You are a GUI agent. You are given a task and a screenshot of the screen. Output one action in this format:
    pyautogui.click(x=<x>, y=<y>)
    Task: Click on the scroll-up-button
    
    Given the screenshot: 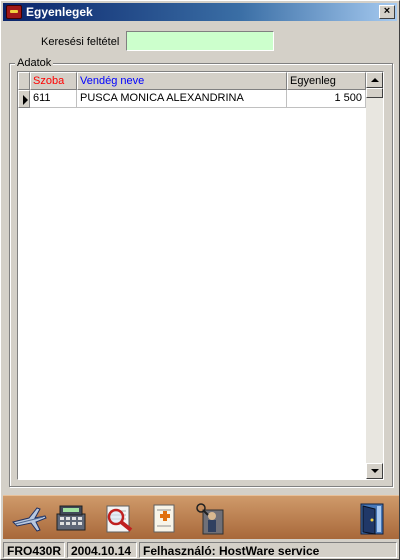 What is the action you would take?
    pyautogui.click(x=374, y=80)
    